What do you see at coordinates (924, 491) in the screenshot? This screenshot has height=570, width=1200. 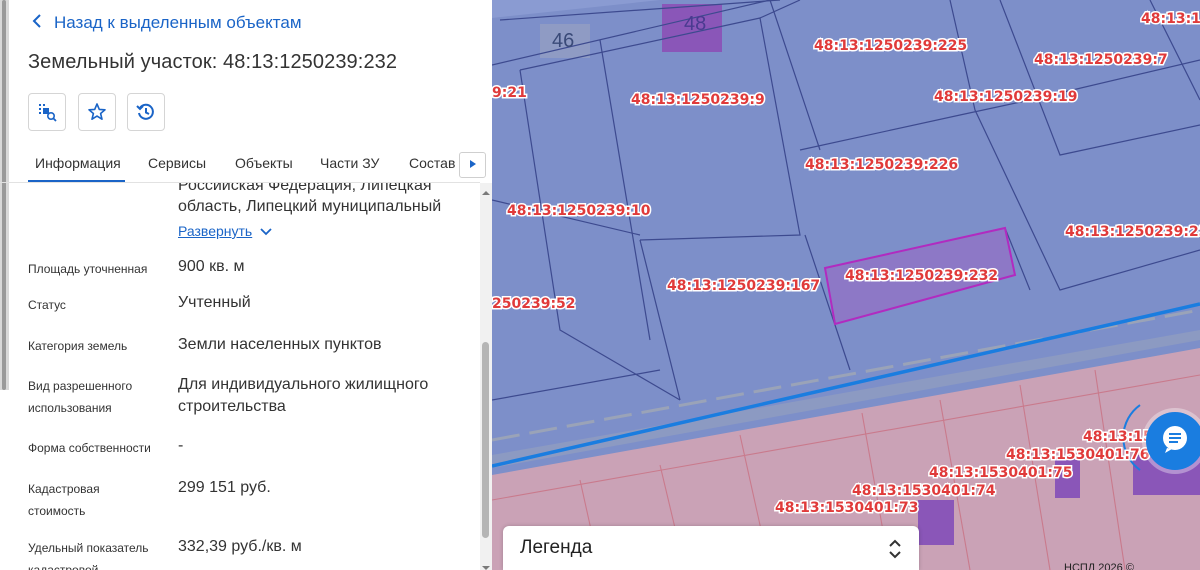 I see `parcel-label: 48:13:1530401:74` at bounding box center [924, 491].